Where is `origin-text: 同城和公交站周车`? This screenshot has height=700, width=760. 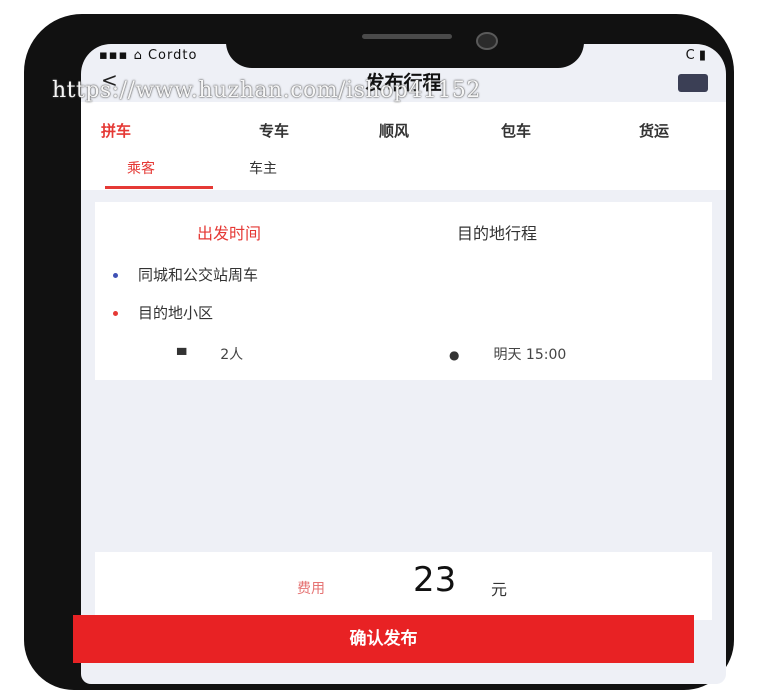
origin-text: 同城和公交站周车 is located at coordinates (198, 275).